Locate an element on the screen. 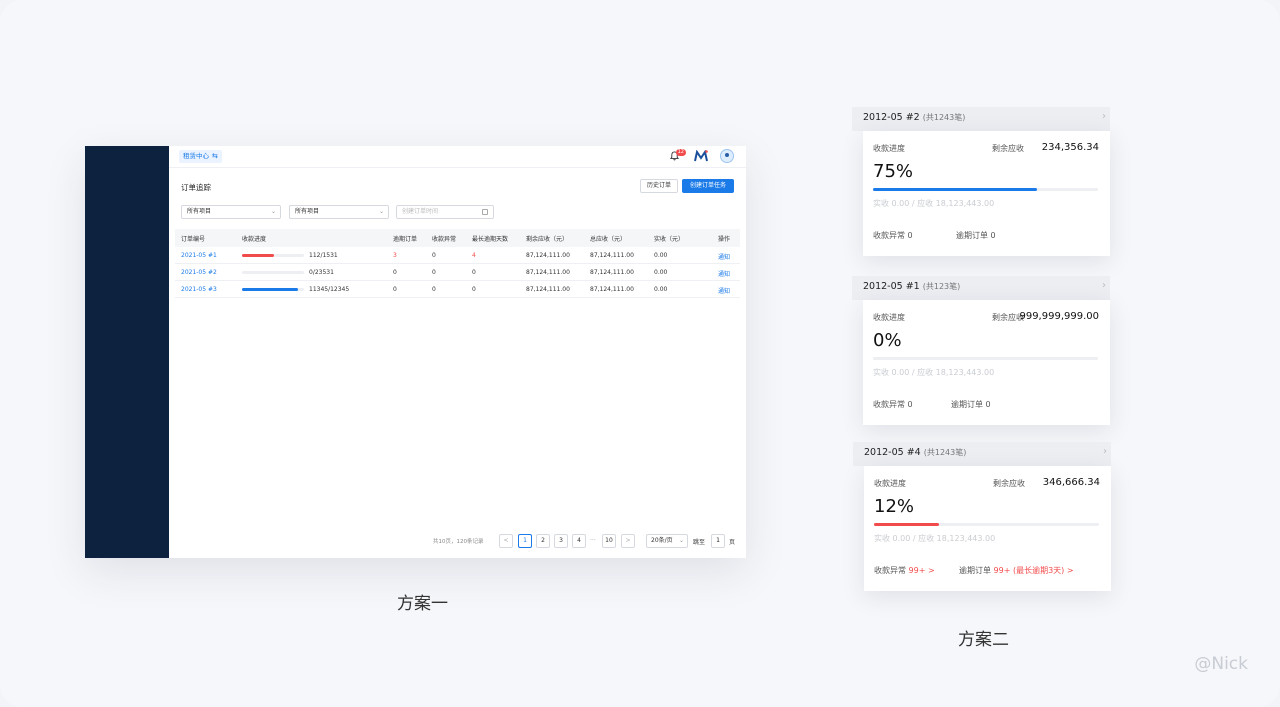  overdue-stat: 逾期订单 99+ (最长逾期3天) > is located at coordinates (1016, 570).